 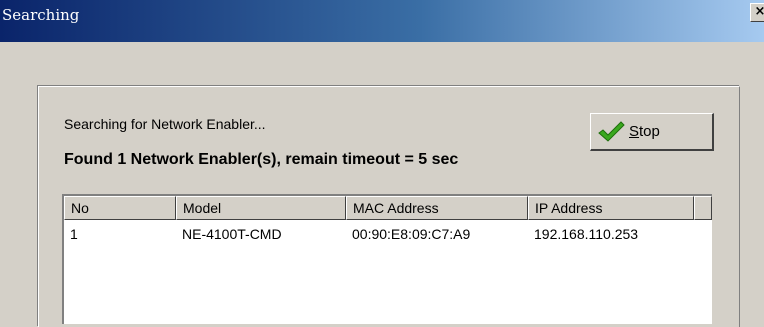 What do you see at coordinates (232, 234) in the screenshot?
I see `cell-model: NE-4100T-CMD` at bounding box center [232, 234].